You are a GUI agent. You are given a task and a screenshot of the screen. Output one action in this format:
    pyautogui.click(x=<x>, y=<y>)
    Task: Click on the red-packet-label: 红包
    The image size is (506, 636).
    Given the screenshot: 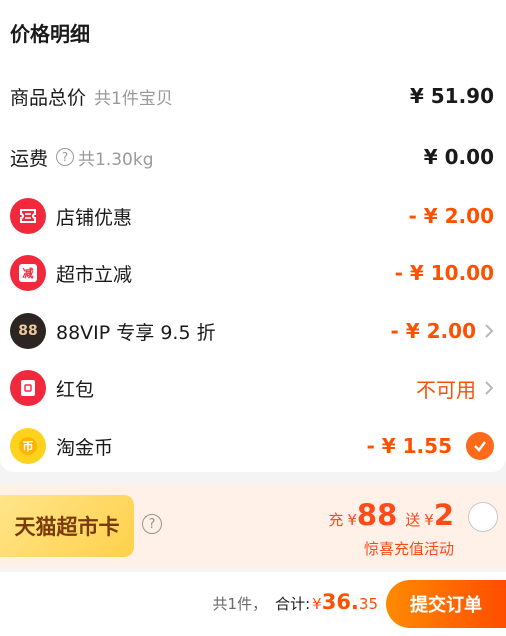 What is the action you would take?
    pyautogui.click(x=75, y=389)
    